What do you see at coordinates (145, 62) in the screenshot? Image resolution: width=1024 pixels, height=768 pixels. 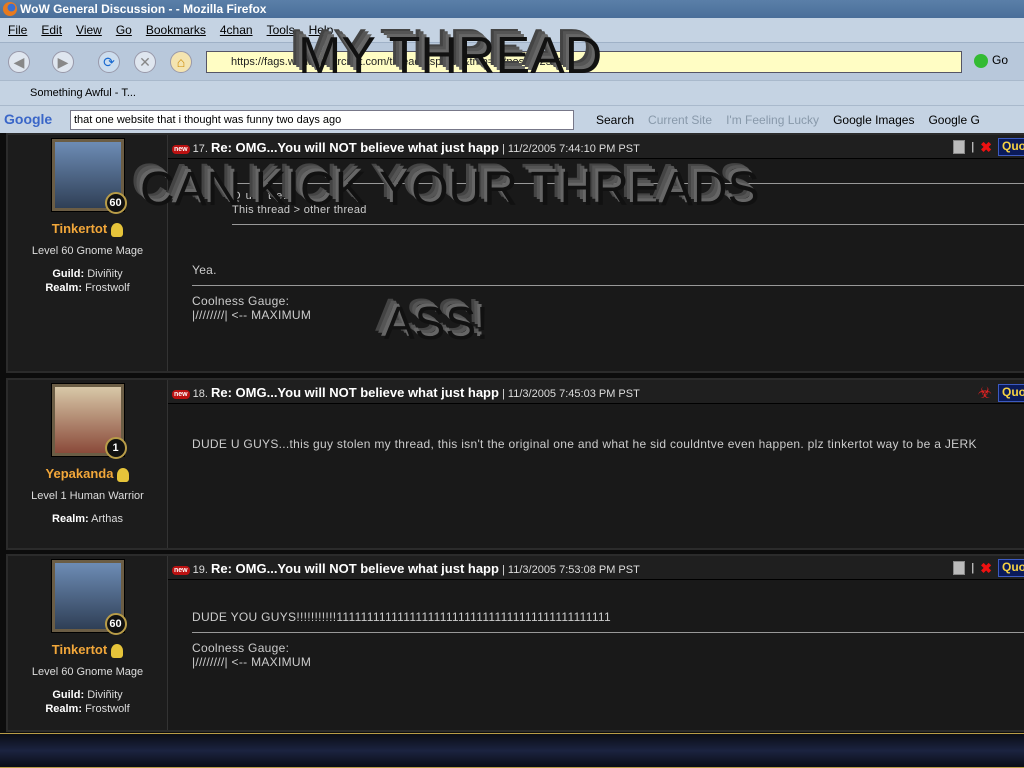 I see `stop-button: ✕` at bounding box center [145, 62].